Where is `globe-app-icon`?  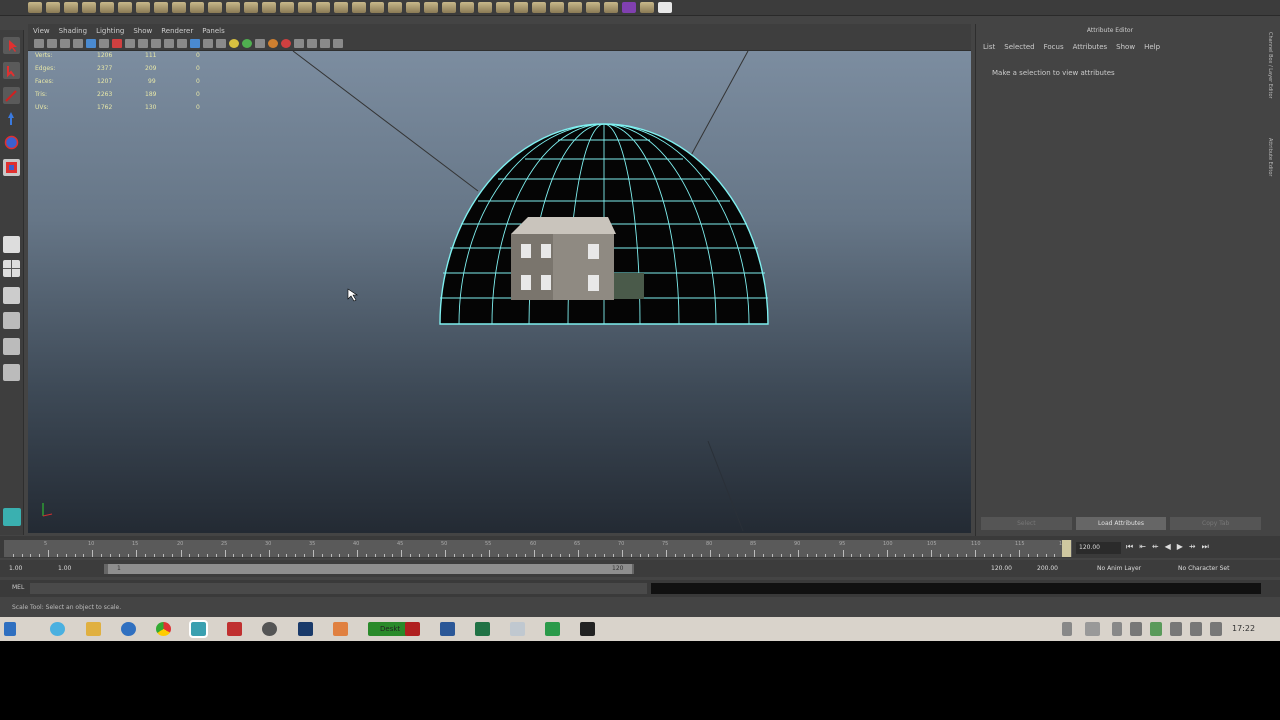
globe-app-icon is located at coordinates (128, 629).